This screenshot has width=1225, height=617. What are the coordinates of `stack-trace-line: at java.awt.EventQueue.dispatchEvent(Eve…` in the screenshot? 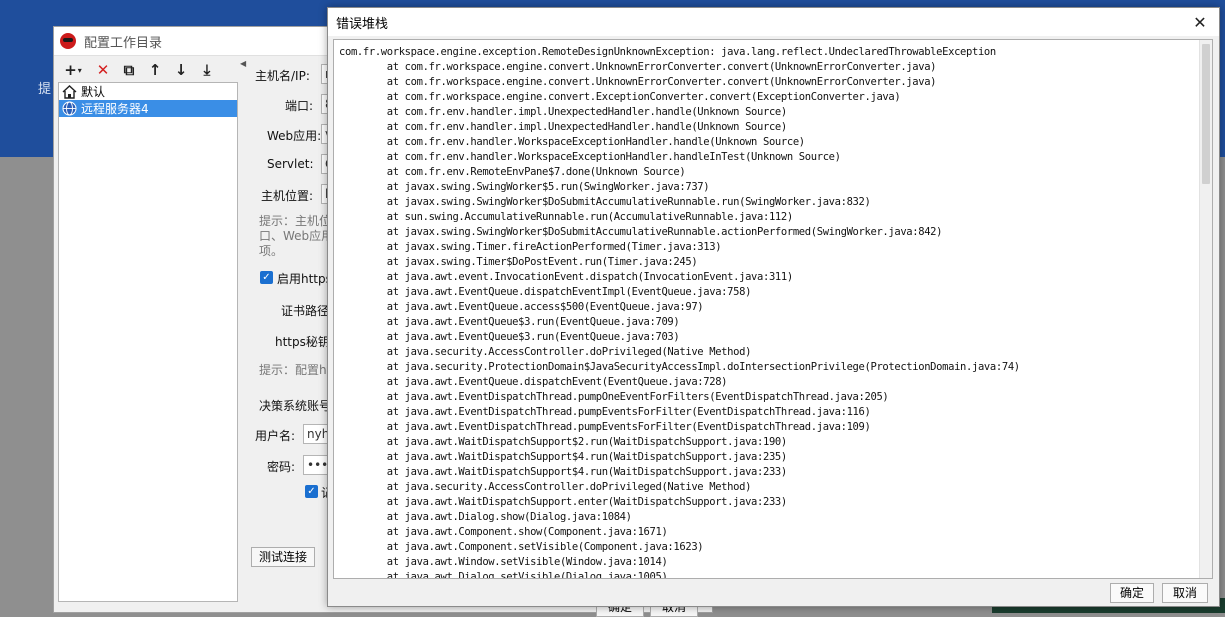 It's located at (533, 382).